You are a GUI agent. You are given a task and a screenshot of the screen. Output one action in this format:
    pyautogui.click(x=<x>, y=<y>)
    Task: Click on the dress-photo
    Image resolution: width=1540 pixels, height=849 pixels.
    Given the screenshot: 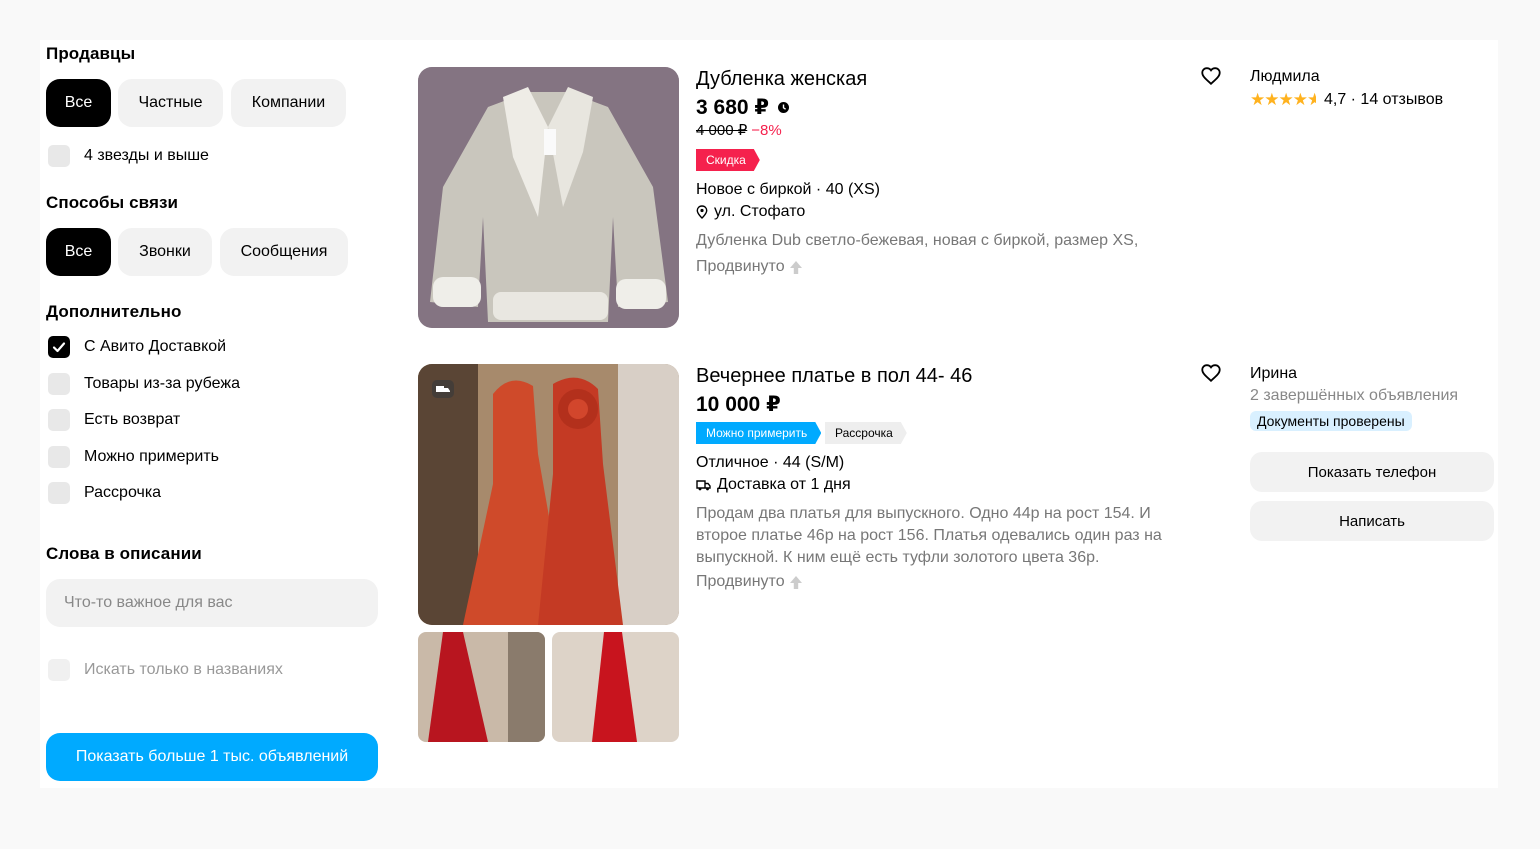 What is the action you would take?
    pyautogui.click(x=548, y=494)
    